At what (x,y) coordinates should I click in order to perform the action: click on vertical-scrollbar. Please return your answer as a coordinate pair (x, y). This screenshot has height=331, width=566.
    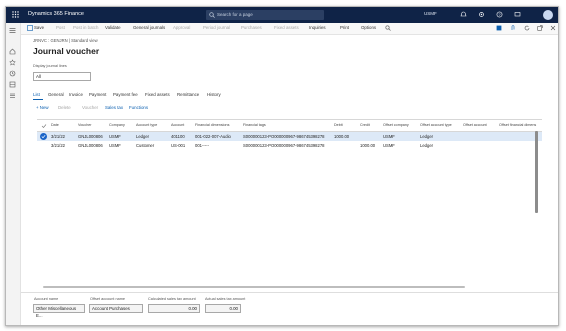
    Looking at the image, I should click on (536, 172).